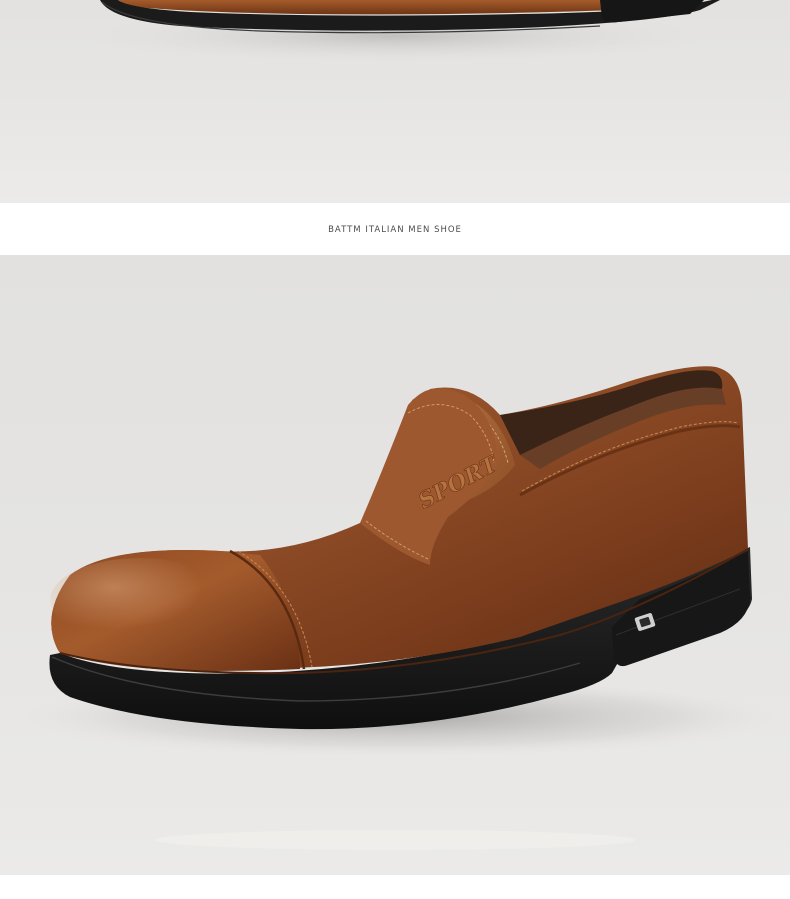 The width and height of the screenshot is (790, 899). Describe the element at coordinates (395, 32) in the screenshot. I see `shoe-image-cropped` at that location.